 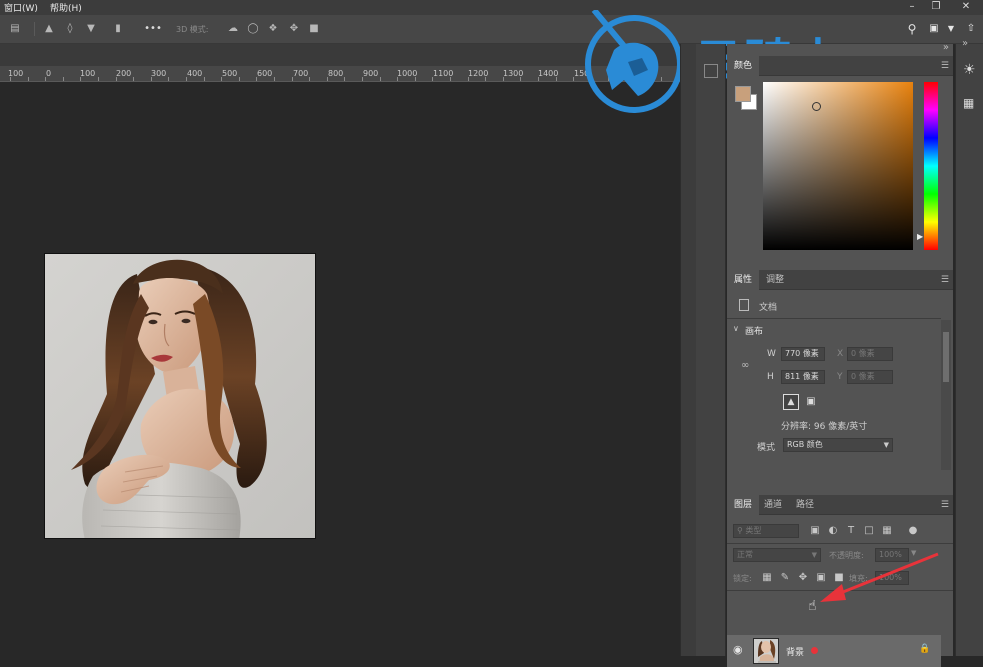 What do you see at coordinates (969, 70) in the screenshot?
I see `learn-icon: ☀` at bounding box center [969, 70].